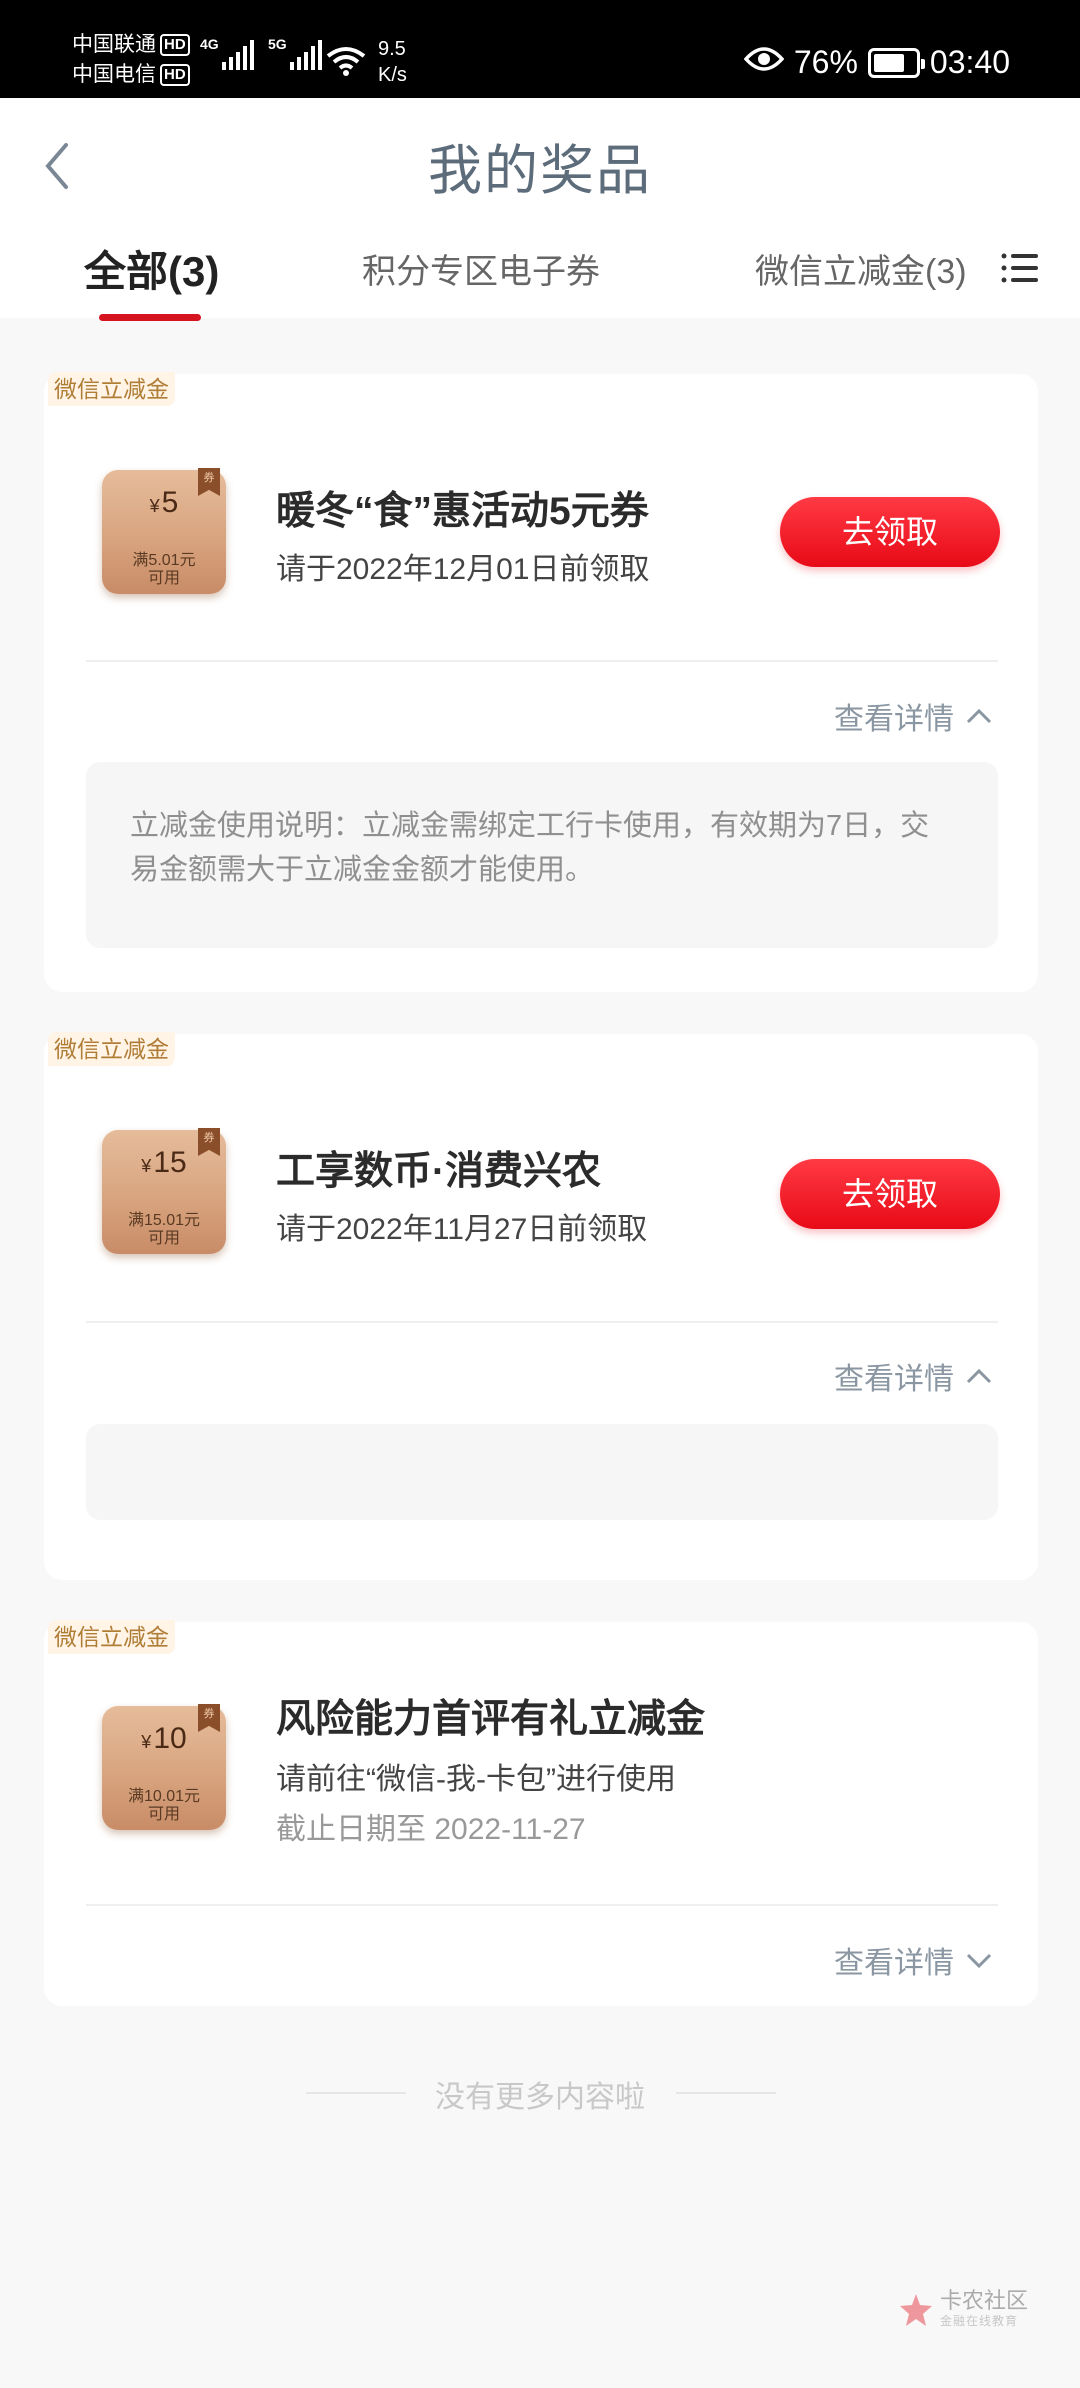 This screenshot has height=2388, width=1080. I want to click on tab-points-coupons: 积分专区电子券, so click(481, 268).